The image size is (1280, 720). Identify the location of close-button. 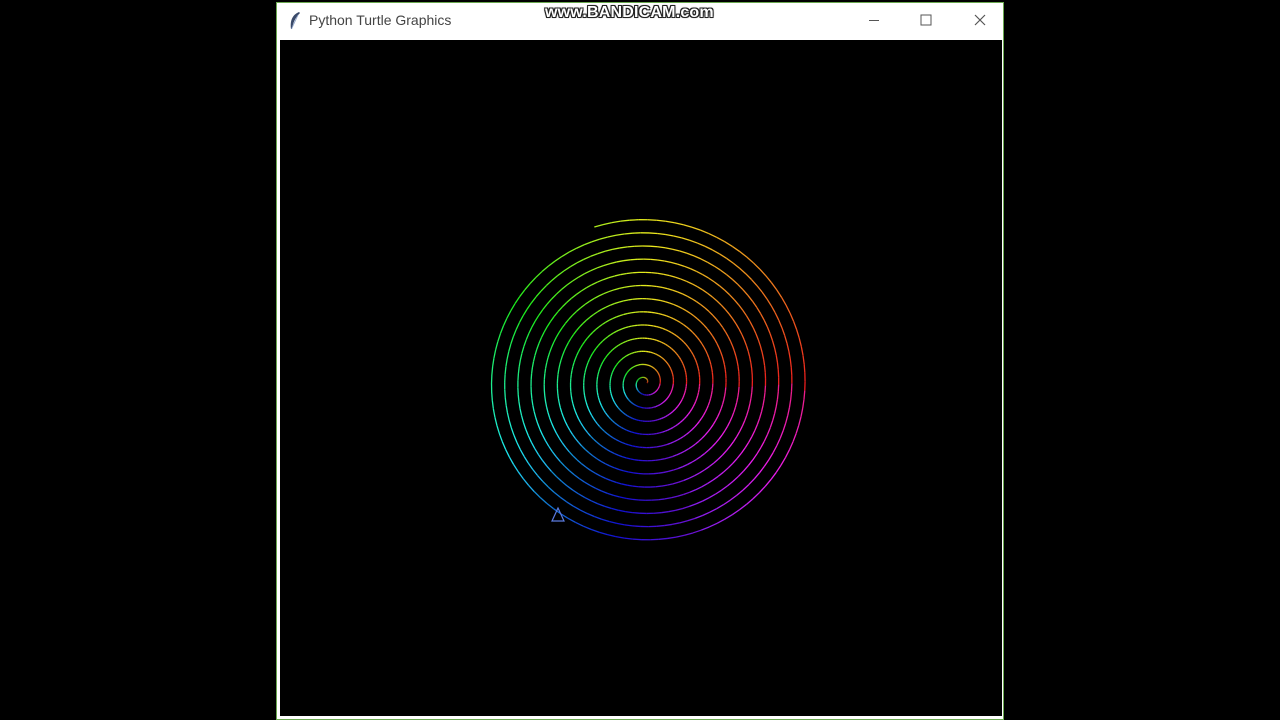
(978, 20).